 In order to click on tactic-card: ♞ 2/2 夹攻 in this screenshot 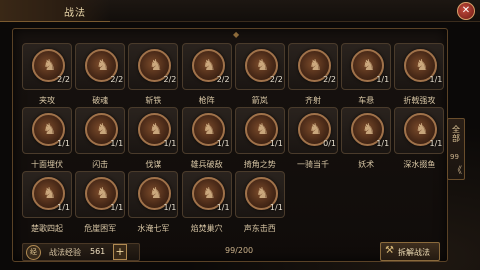, I will do `click(47, 75)`.